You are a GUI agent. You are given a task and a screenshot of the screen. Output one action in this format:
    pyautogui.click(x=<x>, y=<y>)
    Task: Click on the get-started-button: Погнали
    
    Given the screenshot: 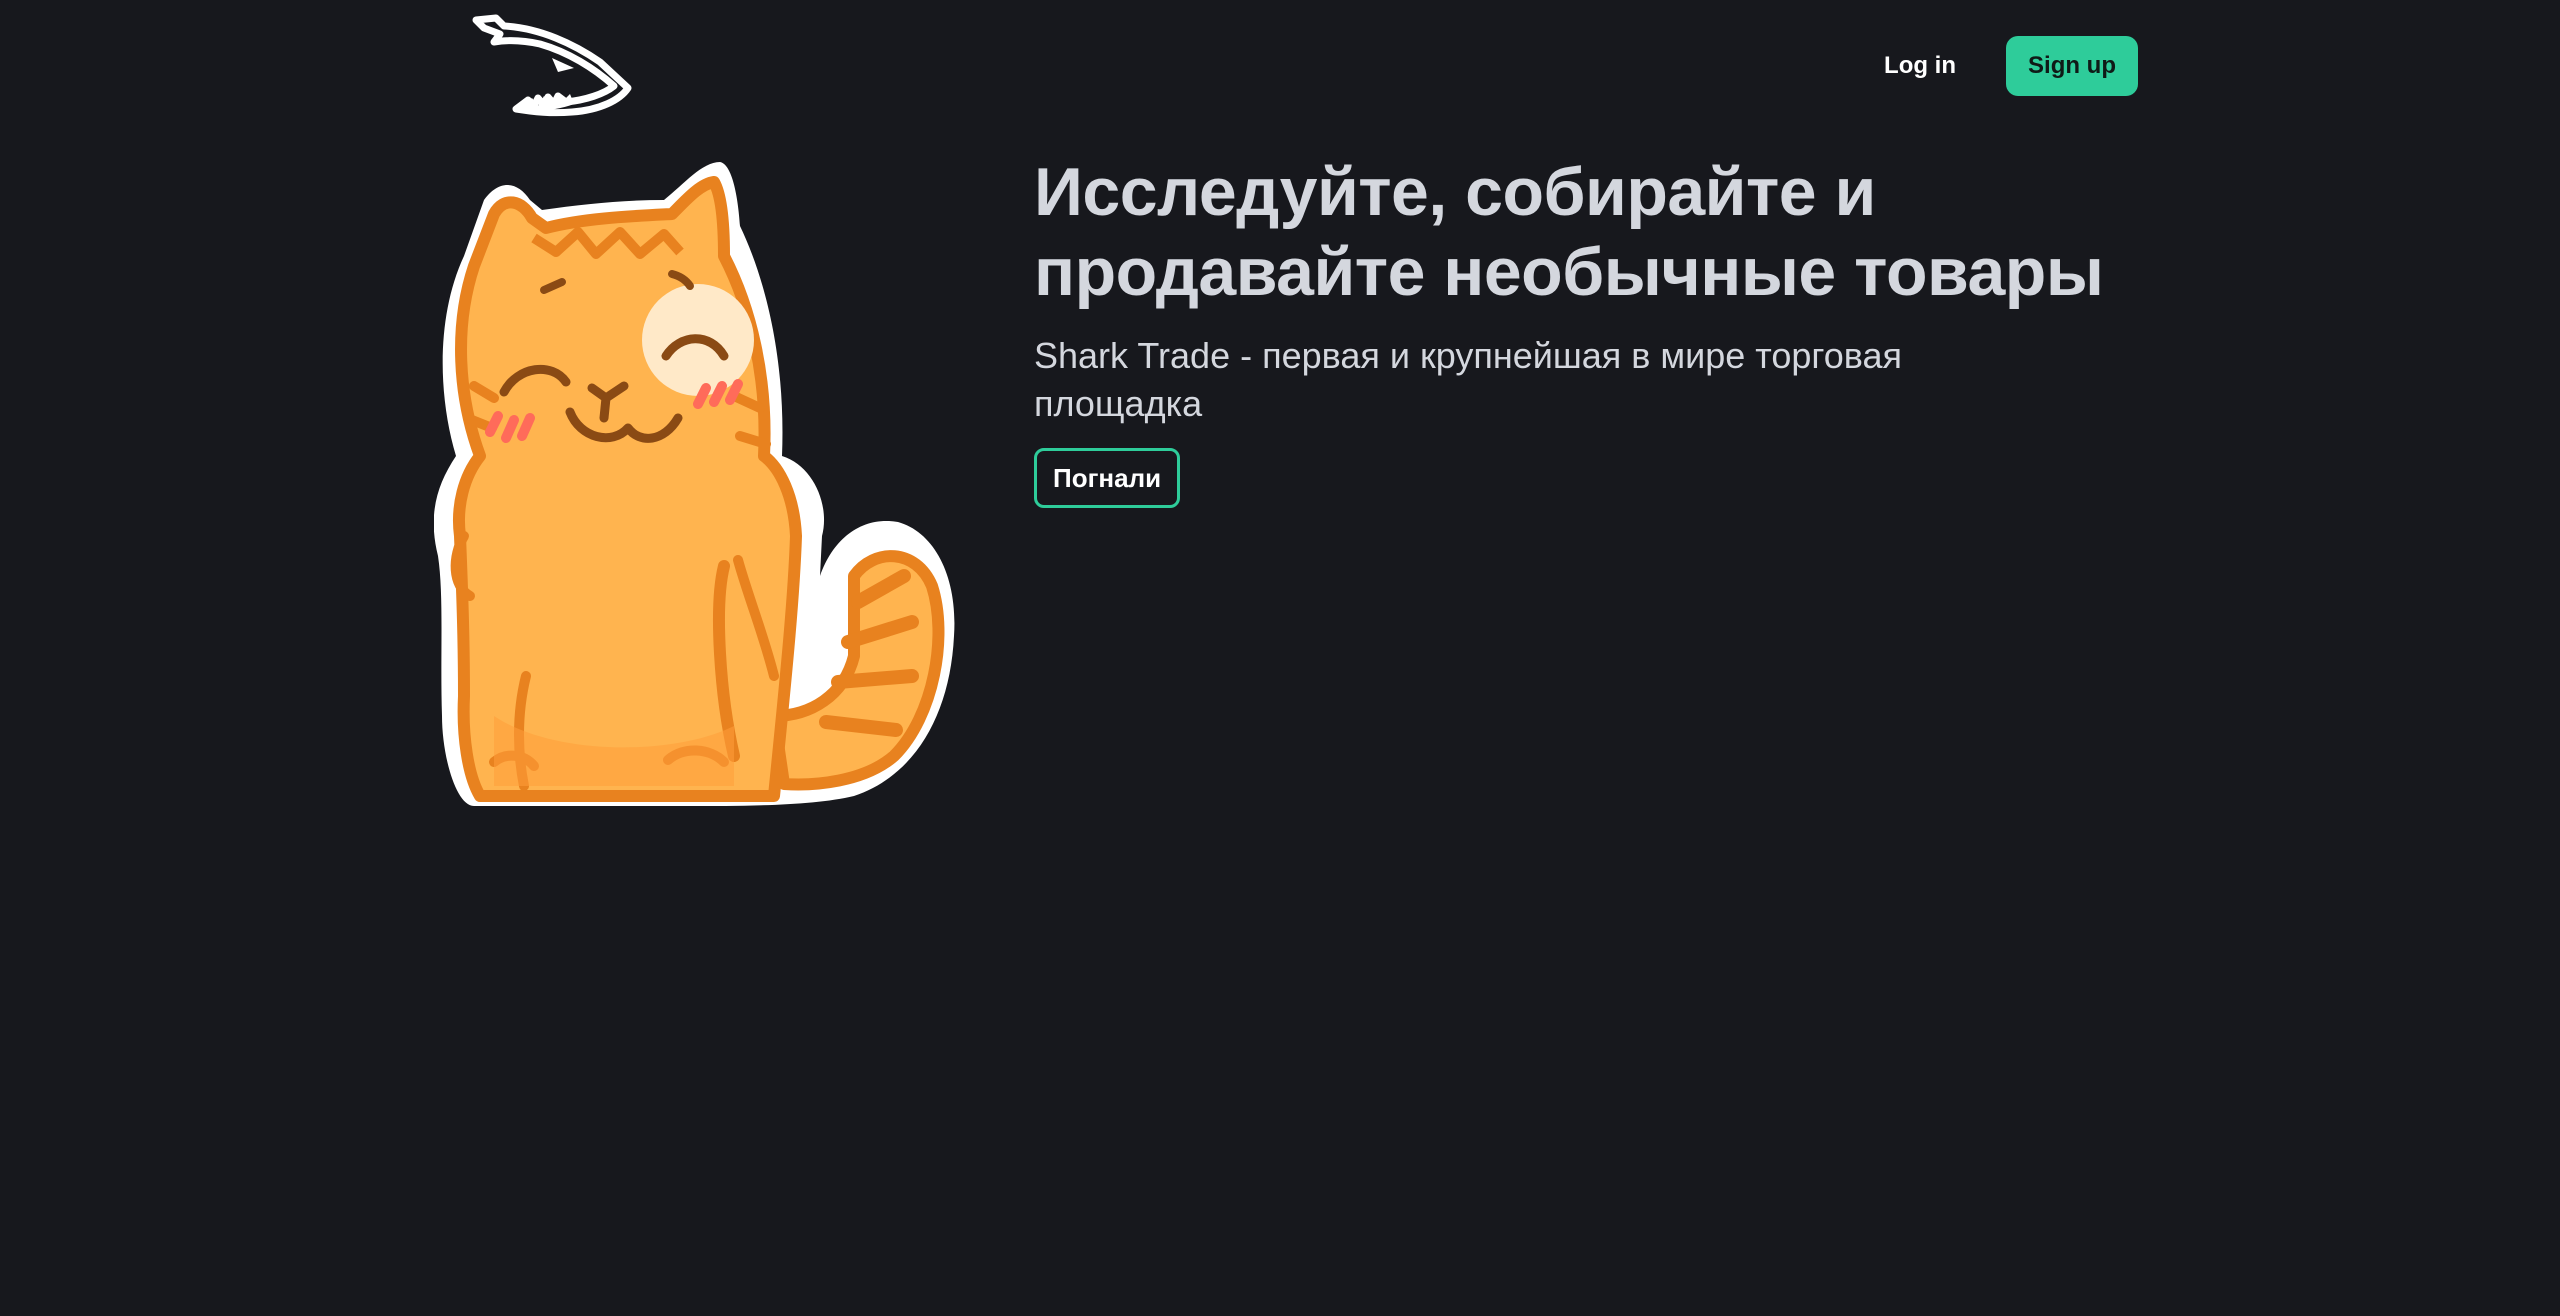 What is the action you would take?
    pyautogui.click(x=1107, y=478)
    